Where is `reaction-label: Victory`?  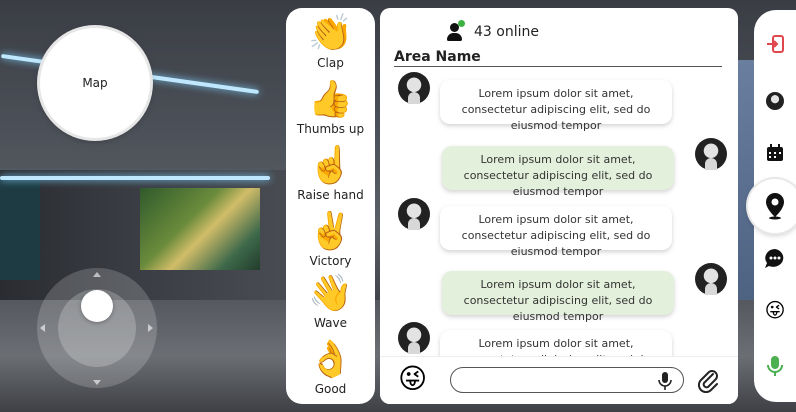 reaction-label: Victory is located at coordinates (330, 261).